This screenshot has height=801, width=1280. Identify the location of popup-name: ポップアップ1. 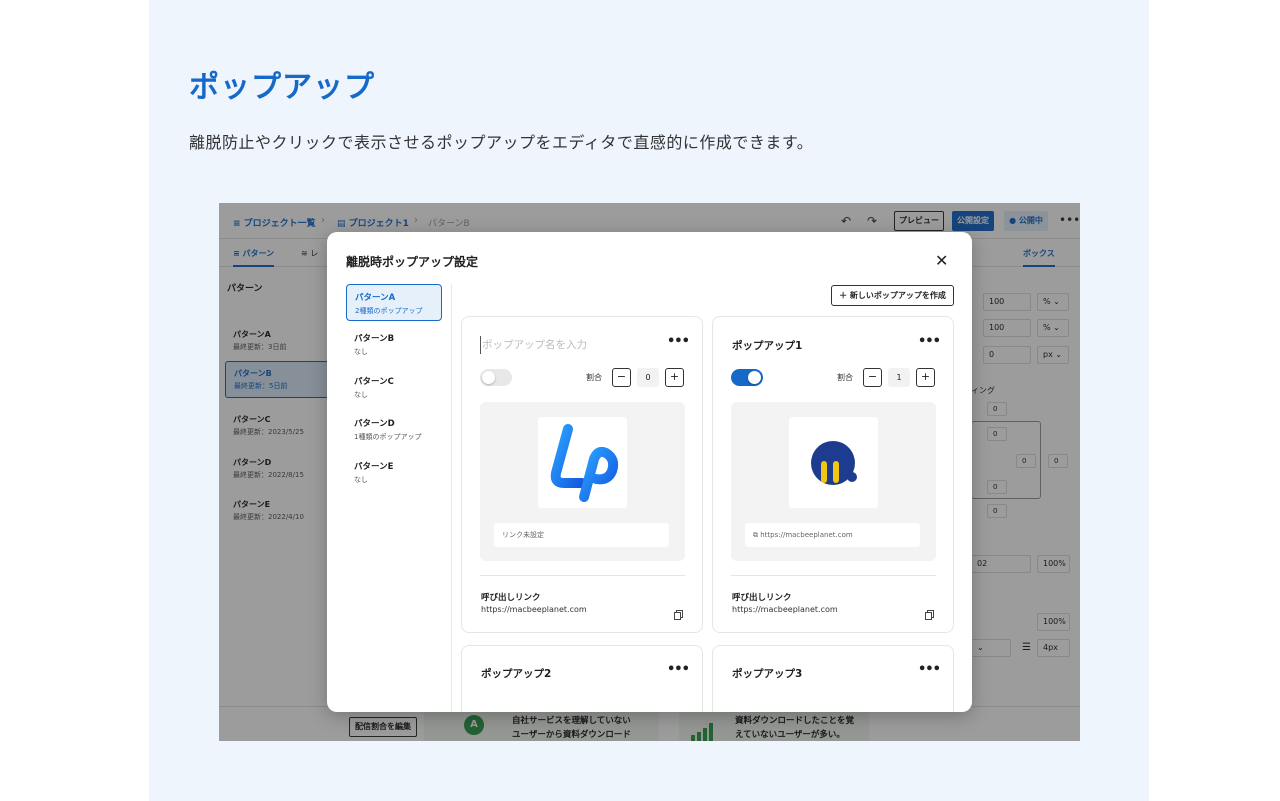
(767, 346).